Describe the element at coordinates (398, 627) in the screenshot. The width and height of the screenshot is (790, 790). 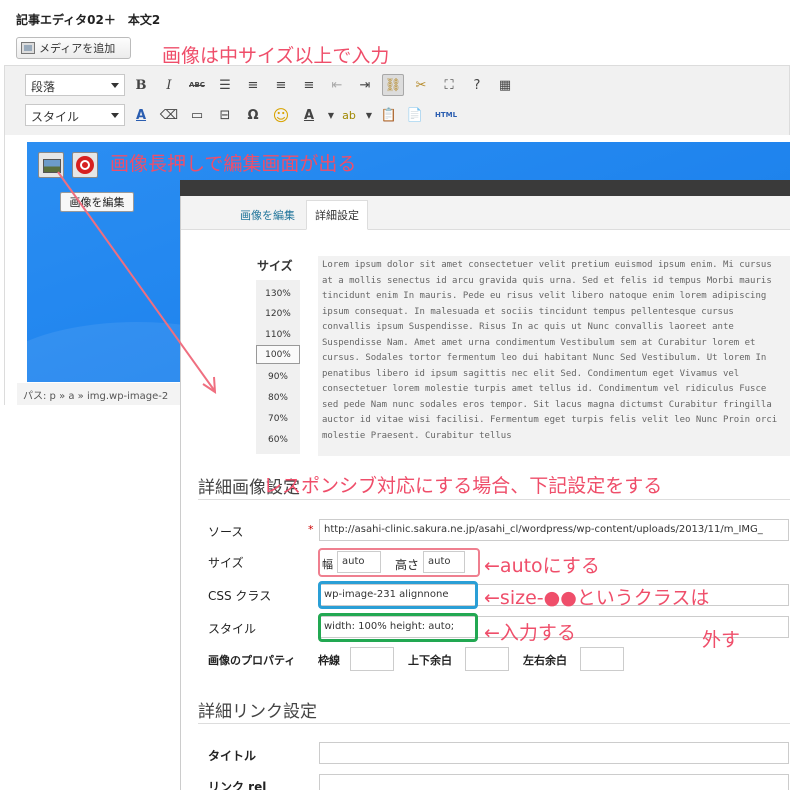
I see `style-highlight` at that location.